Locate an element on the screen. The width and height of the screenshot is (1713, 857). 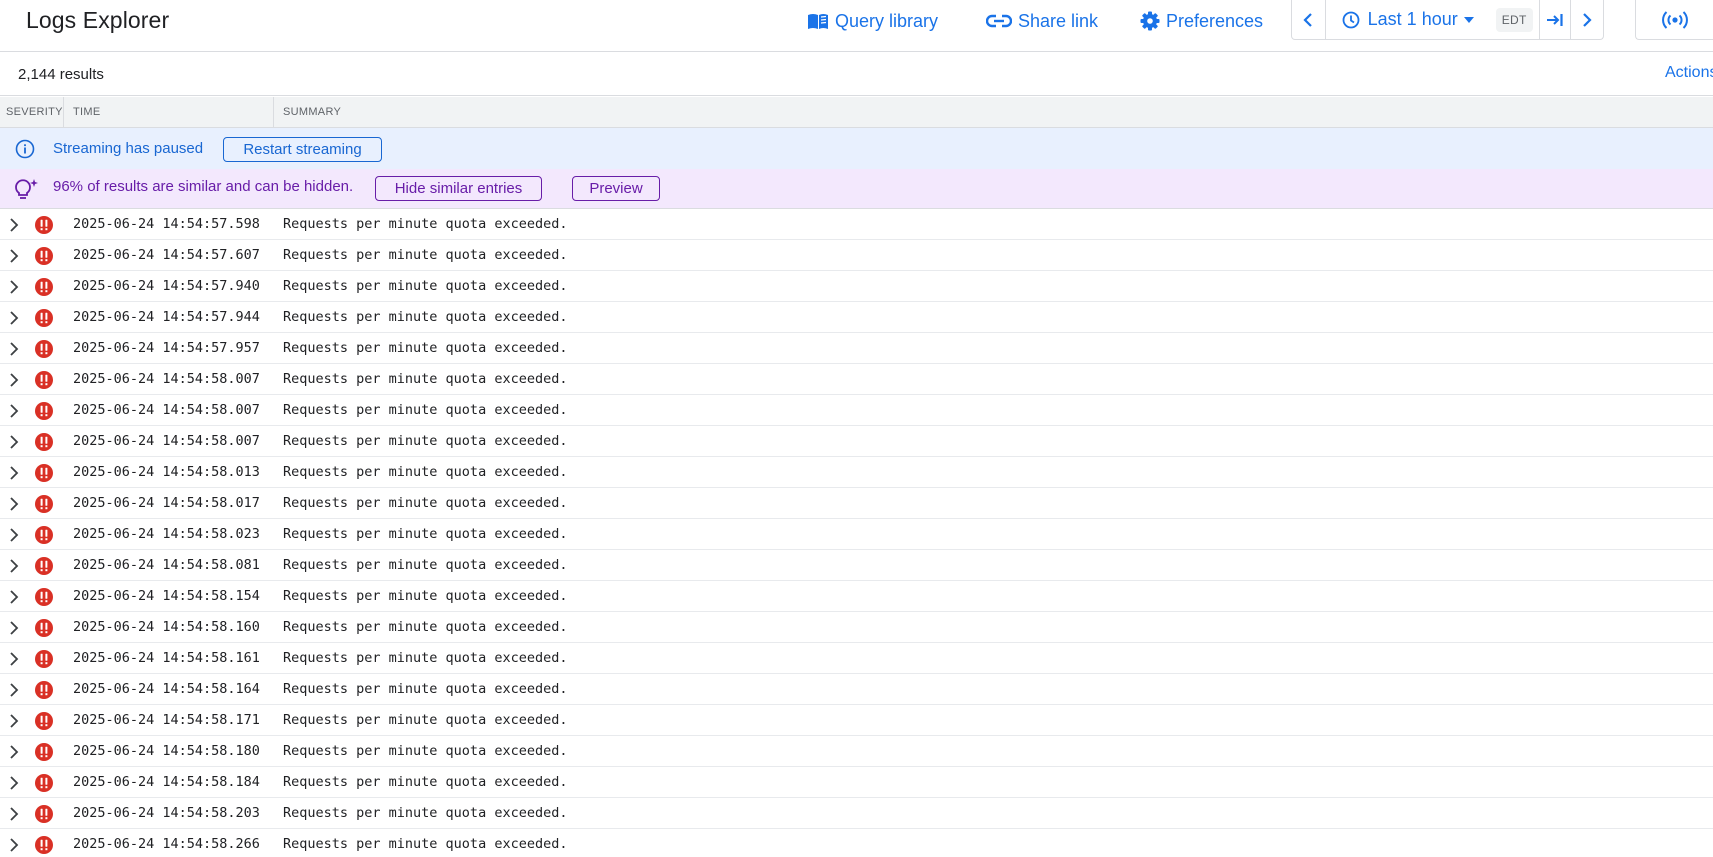
time-range-selector: Last 1 hour EDT is located at coordinates (1433, 19).